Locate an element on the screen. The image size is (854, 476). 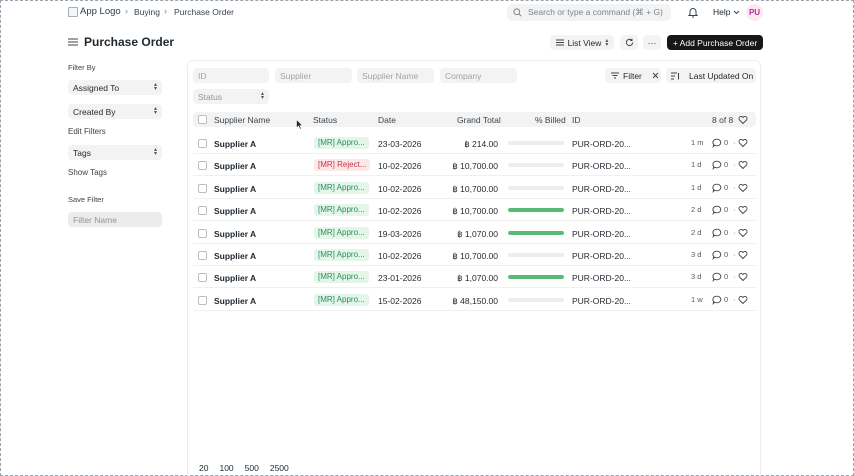
date-cell: 10-02-2026 is located at coordinates (400, 188).